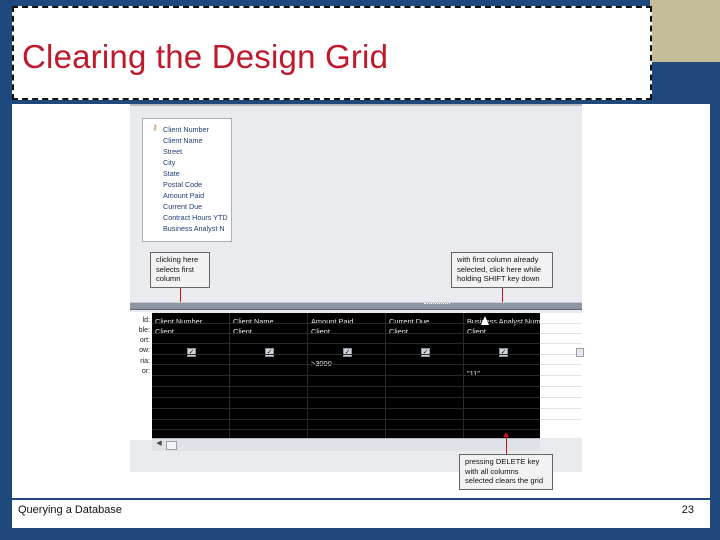  What do you see at coordinates (155, 127) in the screenshot?
I see `key-icon: ⚷` at bounding box center [155, 127].